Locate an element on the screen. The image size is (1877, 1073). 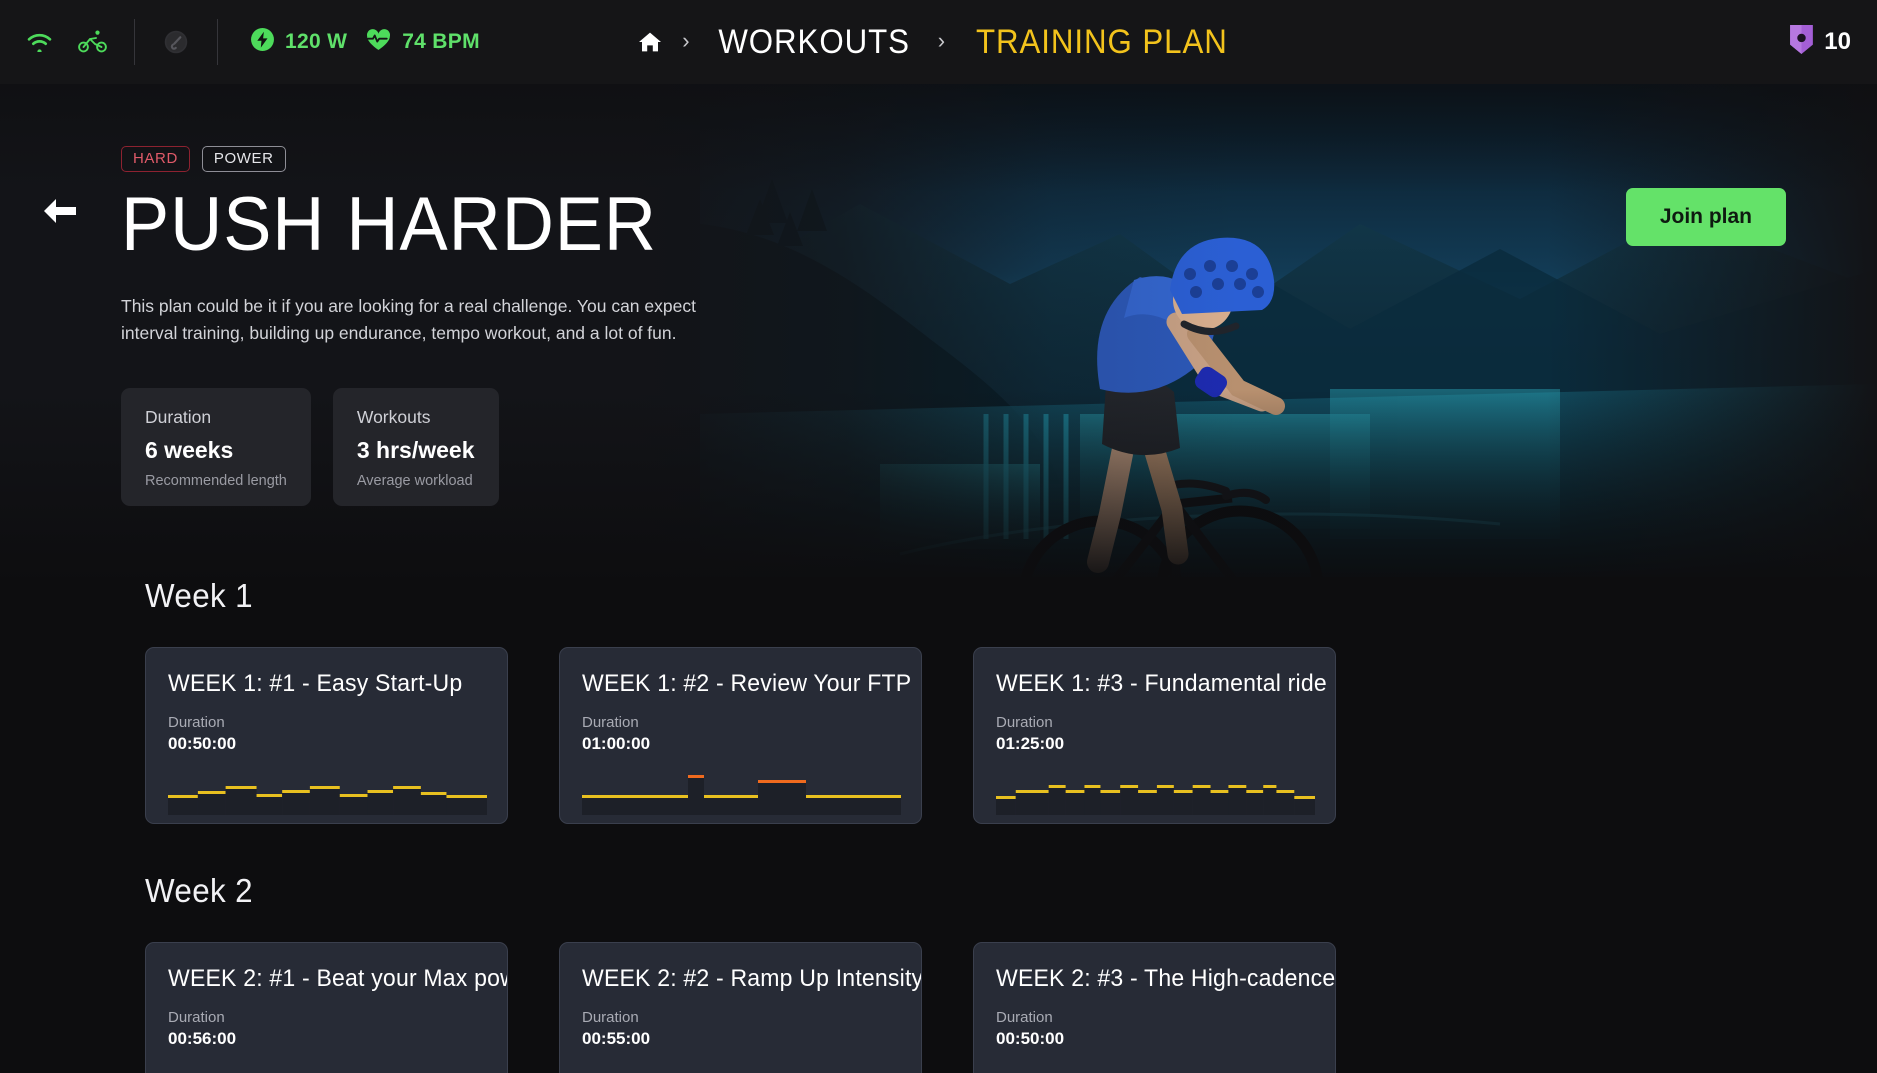
workout-title: WEEK 1: #3 - Fundamental ride is located at coordinates (1161, 683).